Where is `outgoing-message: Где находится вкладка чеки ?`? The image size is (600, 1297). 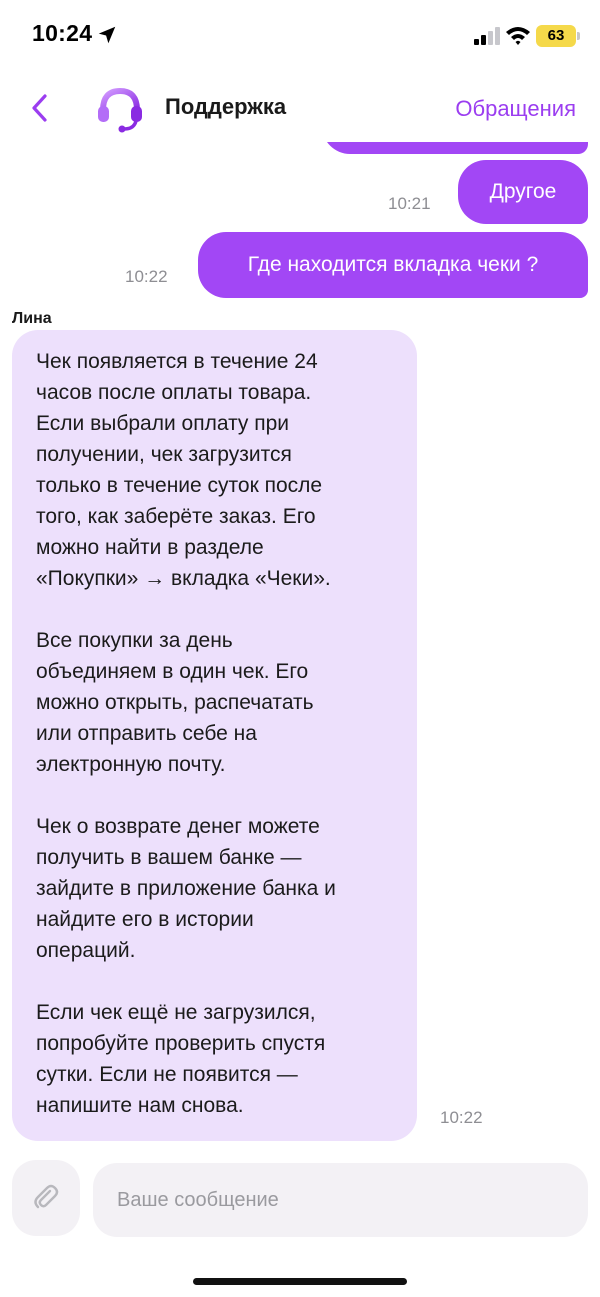 outgoing-message: Где находится вкладка чеки ? is located at coordinates (393, 265).